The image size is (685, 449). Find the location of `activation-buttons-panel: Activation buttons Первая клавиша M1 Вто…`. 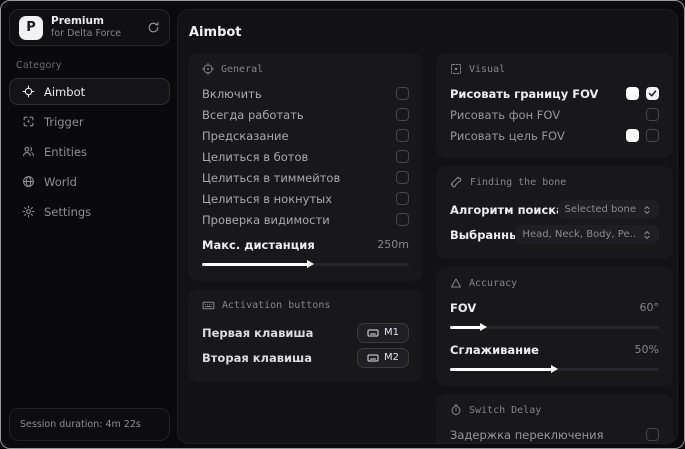

activation-buttons-panel: Activation buttons Первая клавиша M1 Вто… is located at coordinates (305, 335).